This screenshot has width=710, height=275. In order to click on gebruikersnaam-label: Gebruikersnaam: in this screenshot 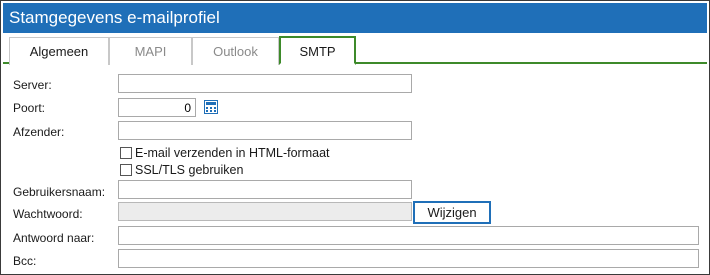, I will do `click(59, 192)`.